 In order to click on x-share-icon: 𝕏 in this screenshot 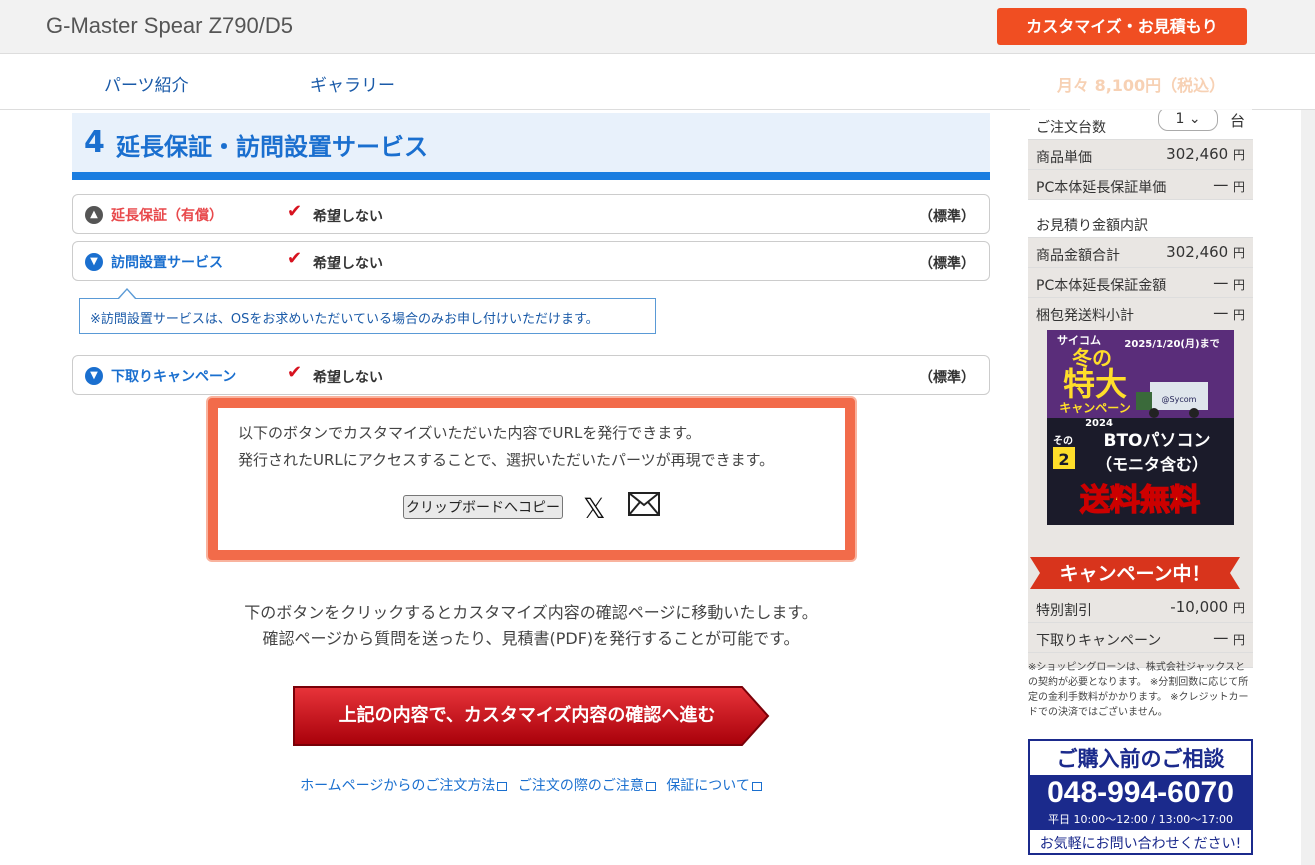, I will do `click(594, 508)`.